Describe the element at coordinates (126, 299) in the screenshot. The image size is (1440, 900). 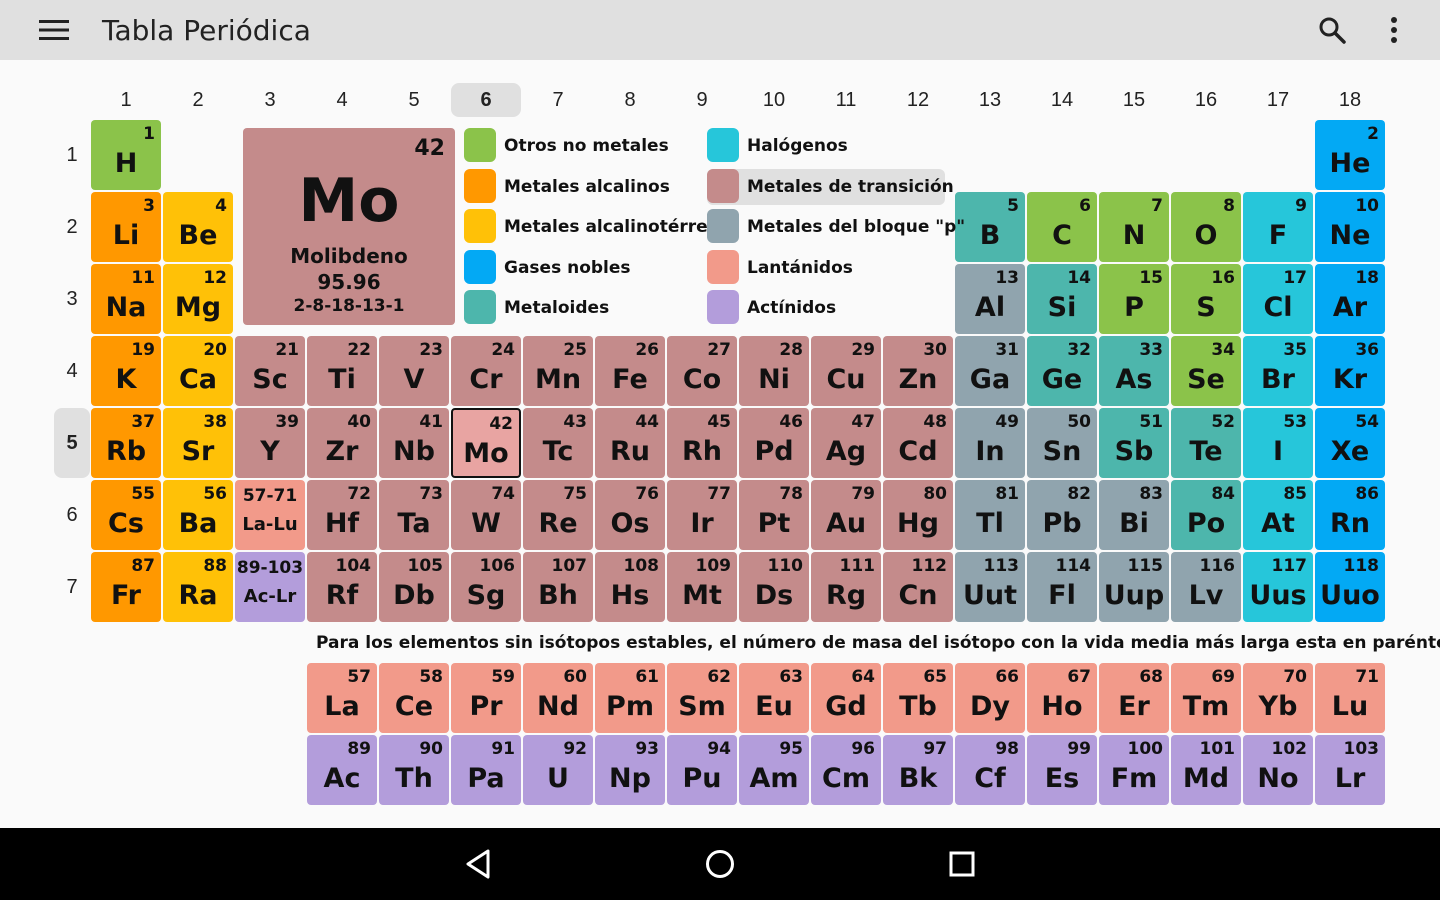
I see `element-cell-na: 11 Na` at that location.